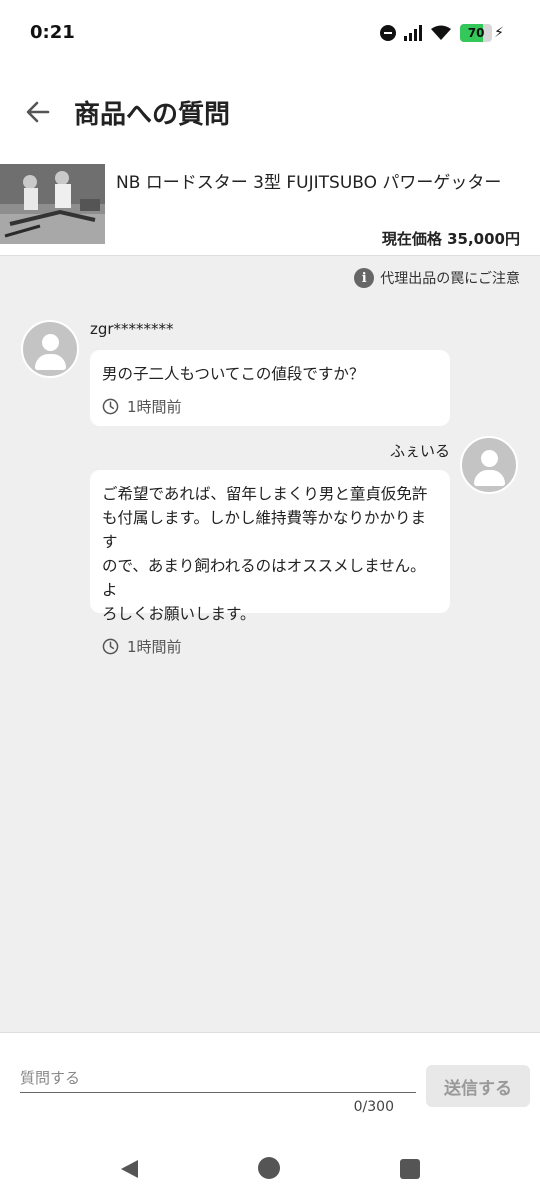  What do you see at coordinates (388, 33) in the screenshot?
I see `do-not-disturb-icon` at bounding box center [388, 33].